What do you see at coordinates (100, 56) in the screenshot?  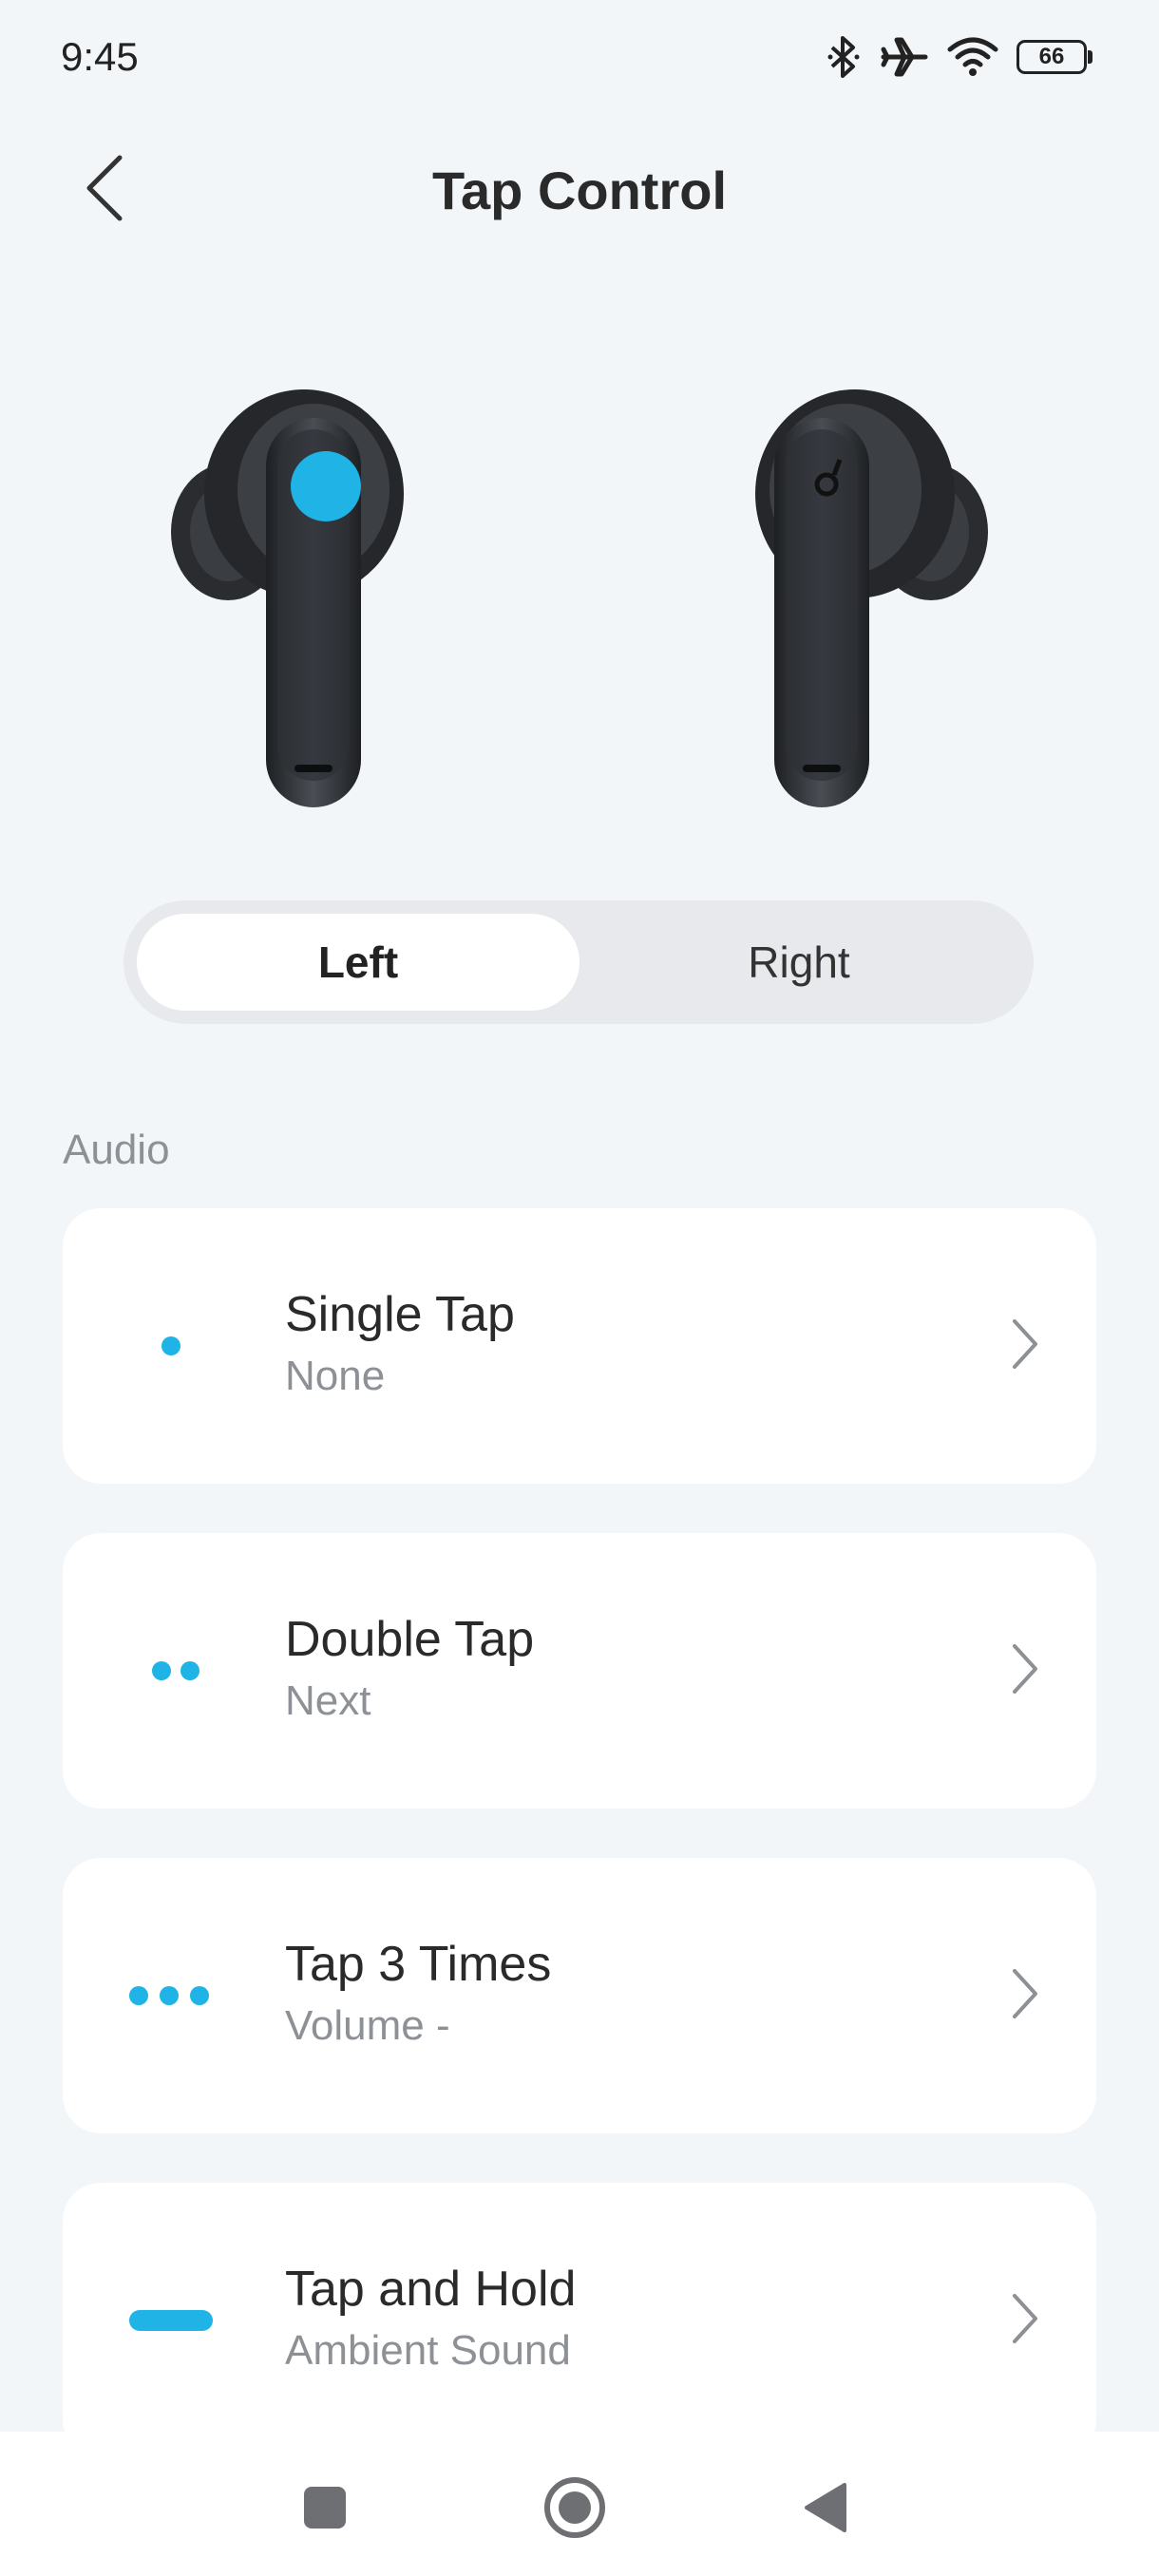 I see `status-time: 9:45` at bounding box center [100, 56].